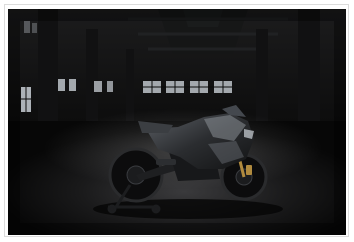  I want to click on bike-shadow, so click(188, 209).